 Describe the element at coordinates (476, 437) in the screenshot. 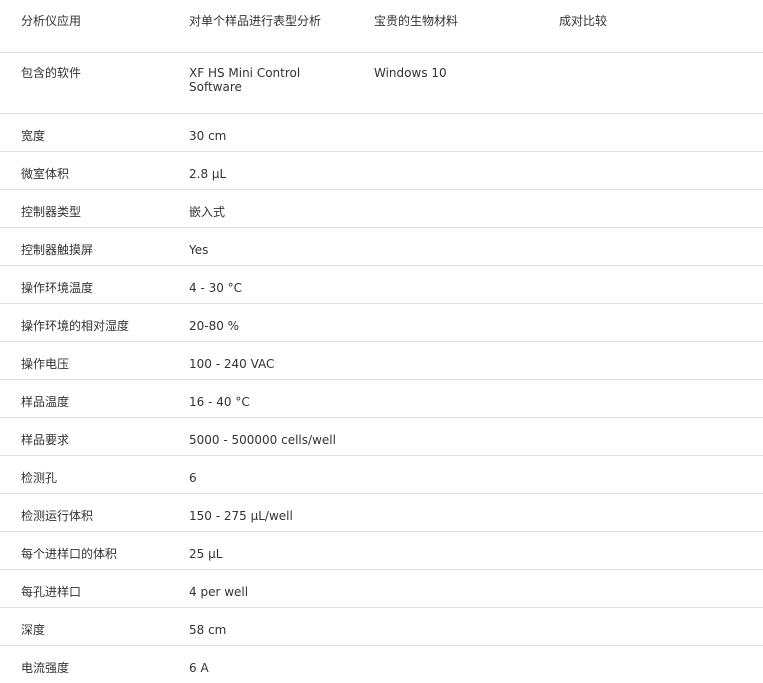

I see `spec-value: 5000 - 500000 cells/well` at that location.